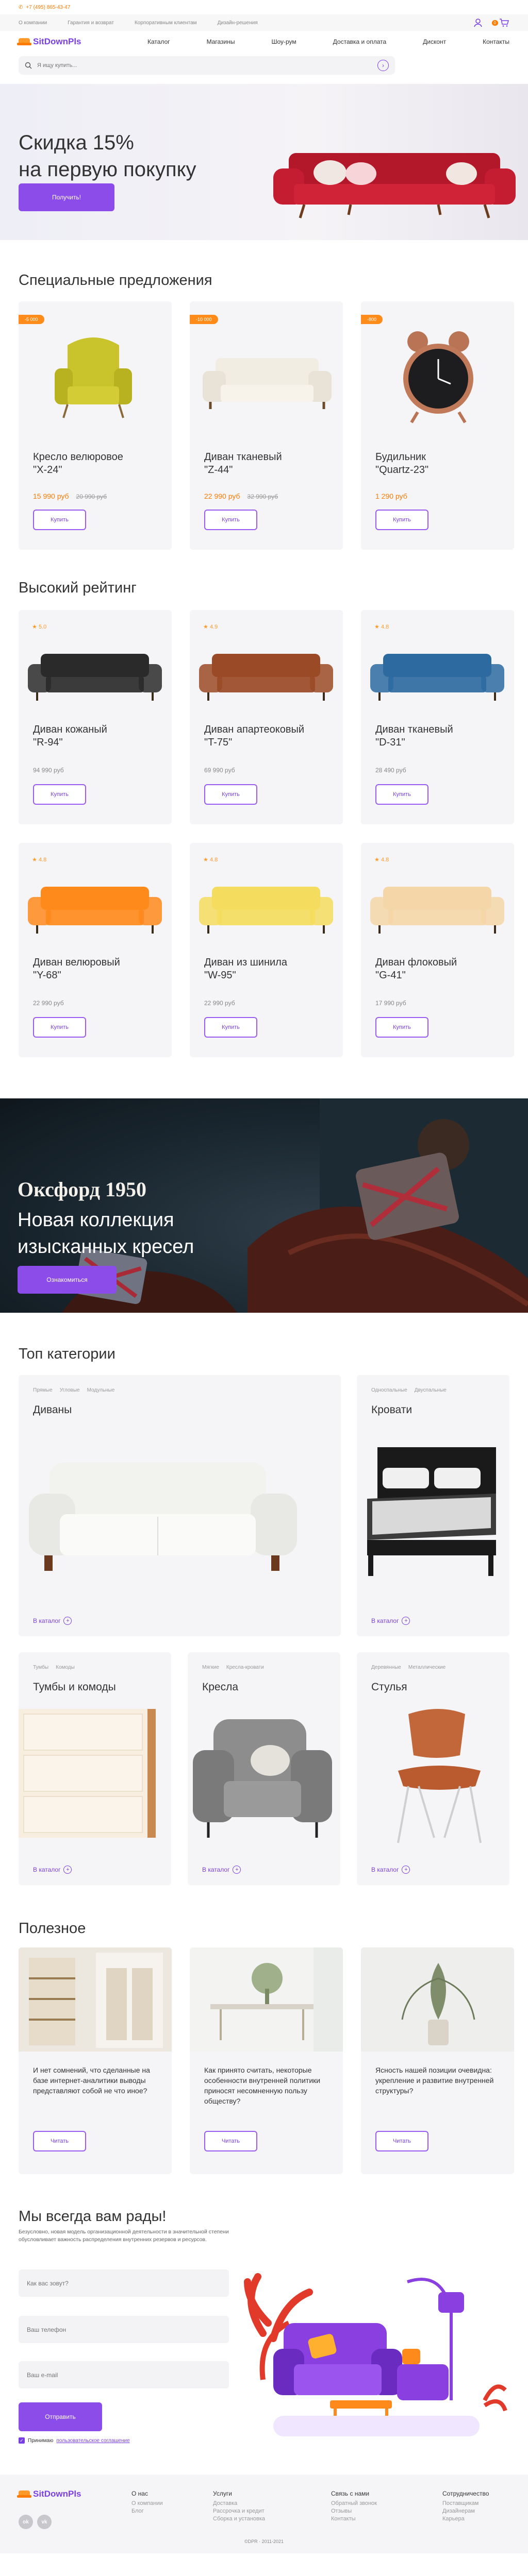 This screenshot has width=528, height=2576. Describe the element at coordinates (66, 197) in the screenshot. I see `hero-get-button: Получить!` at that location.